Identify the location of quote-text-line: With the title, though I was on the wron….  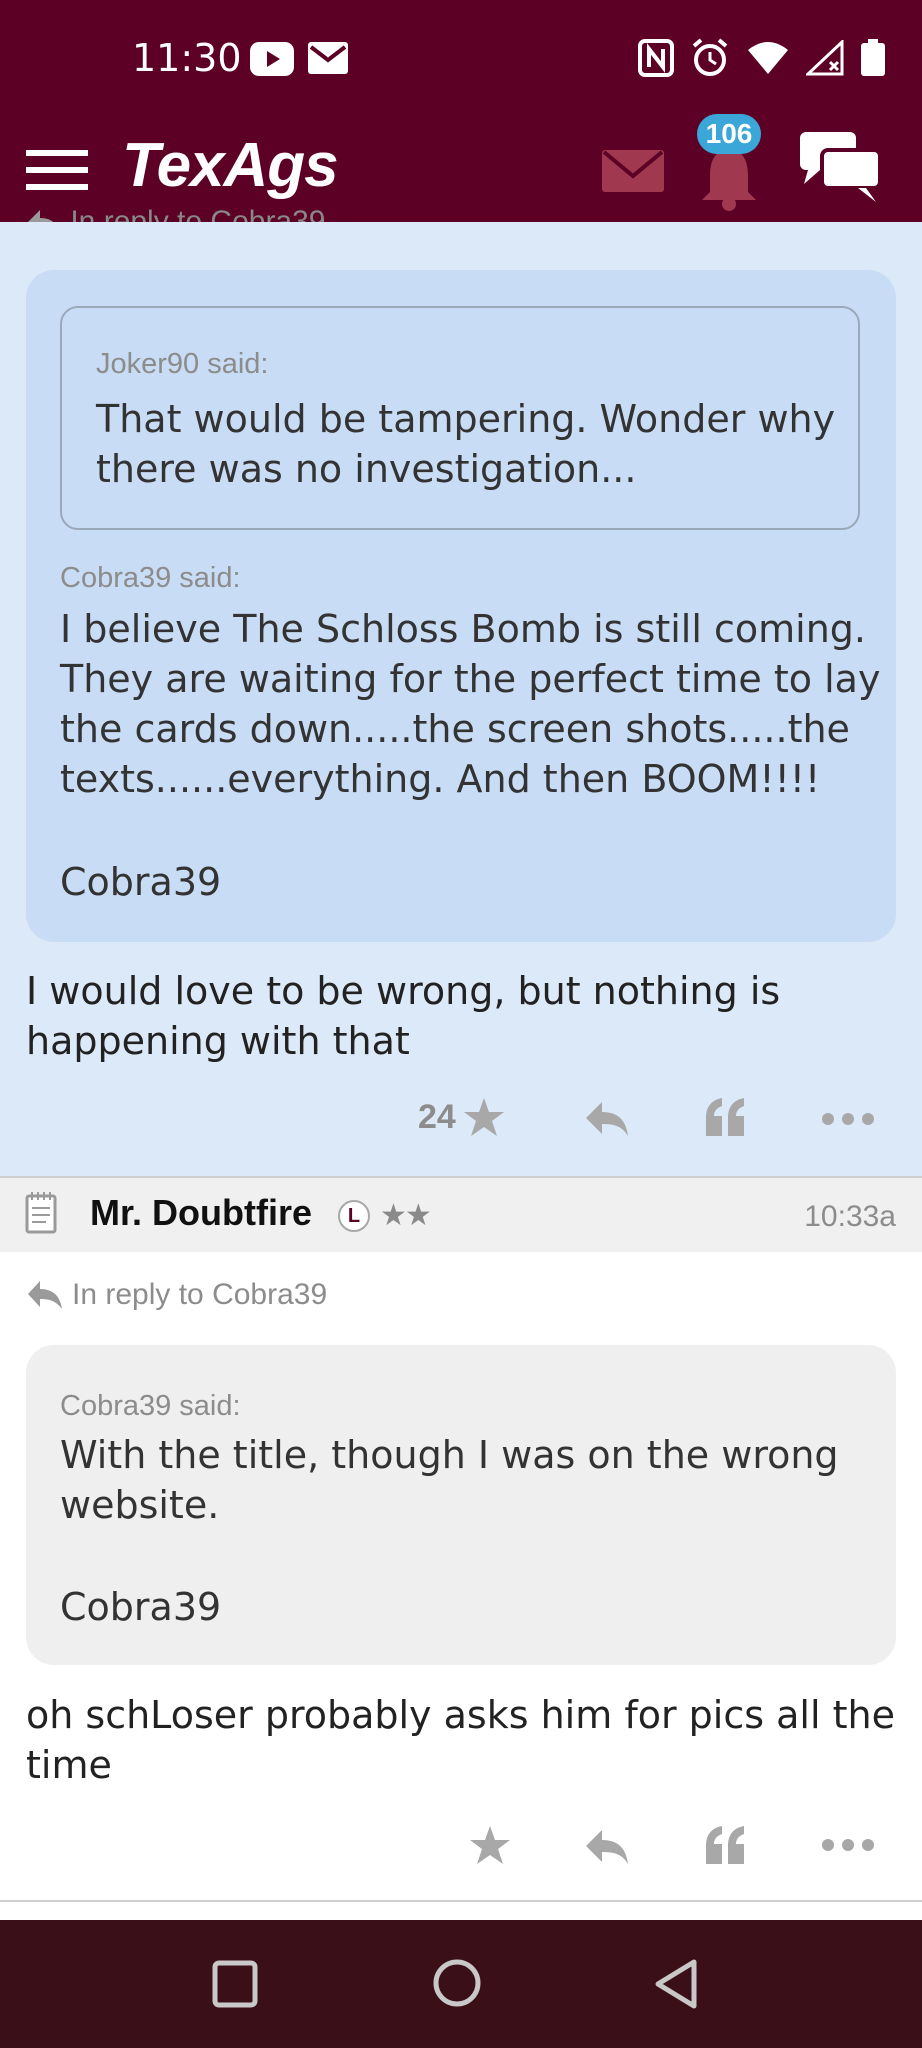
(449, 1455).